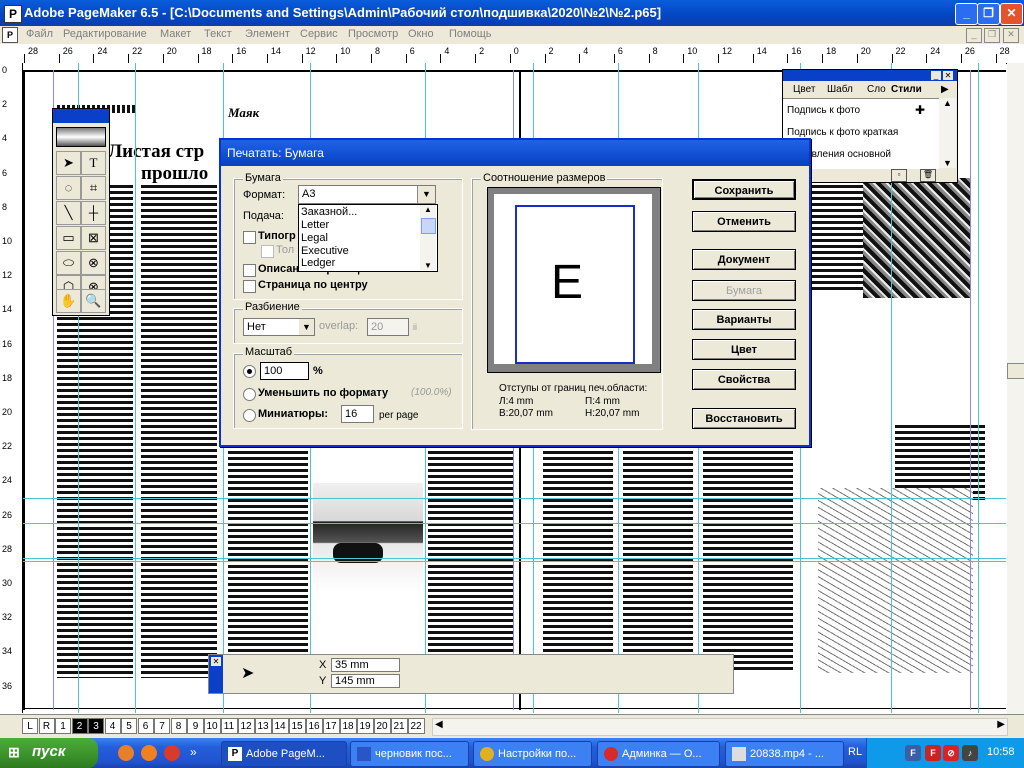 This screenshot has height=768, width=1024. Describe the element at coordinates (416, 726) in the screenshot. I see `page-tab: 22` at that location.